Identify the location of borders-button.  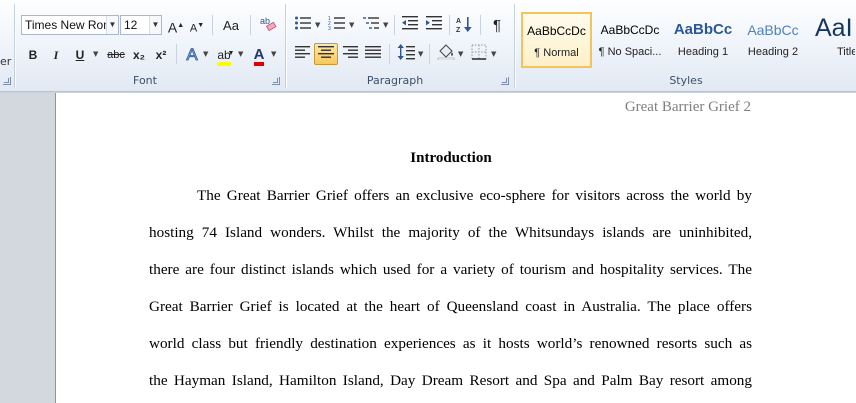
(479, 54).